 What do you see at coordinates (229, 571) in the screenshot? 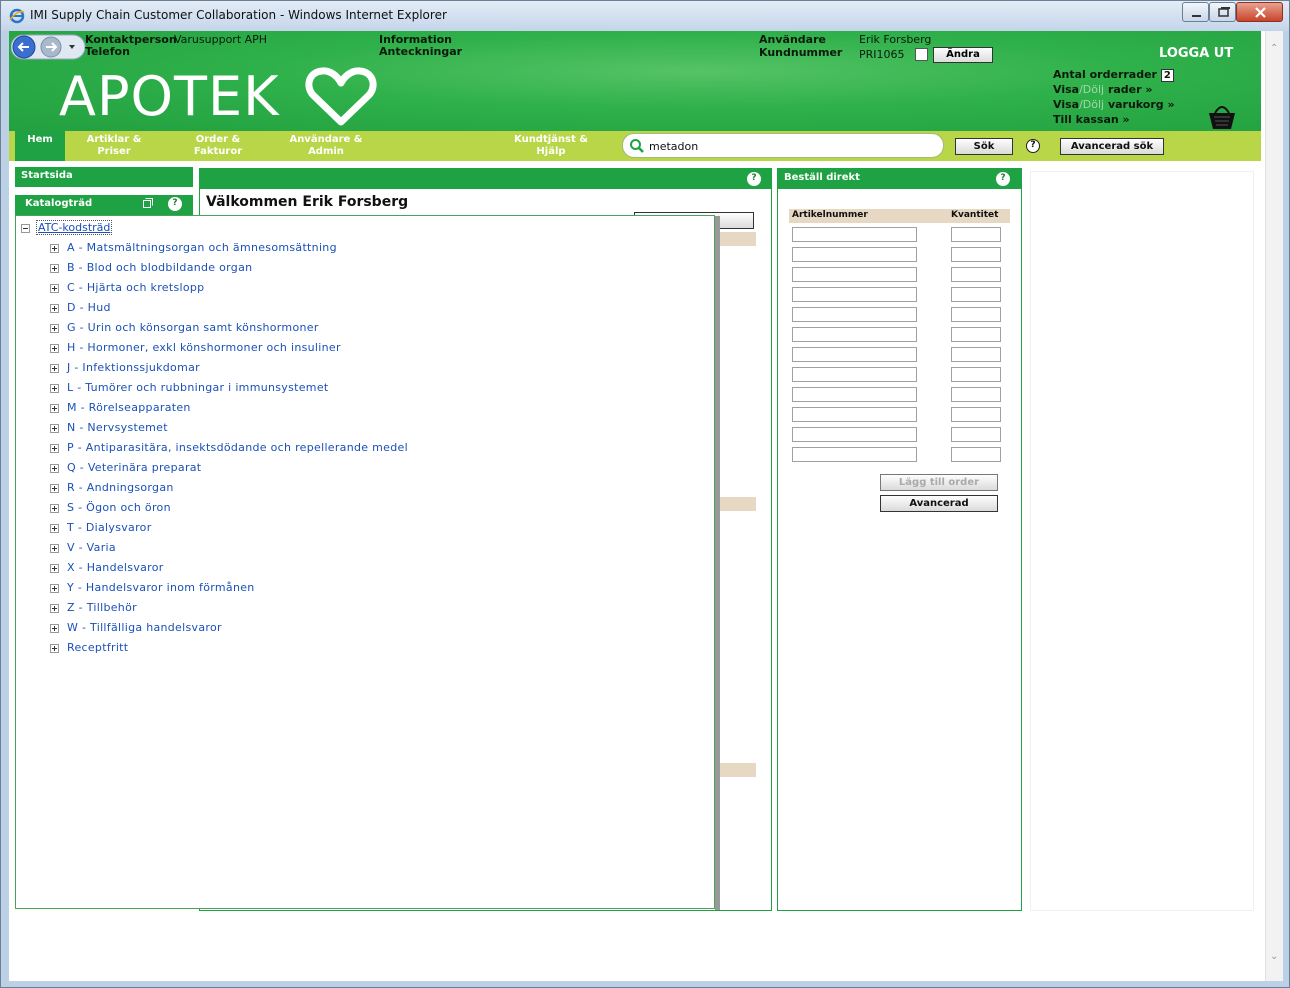
I see `tree-item: X - Handelsvaror` at bounding box center [229, 571].